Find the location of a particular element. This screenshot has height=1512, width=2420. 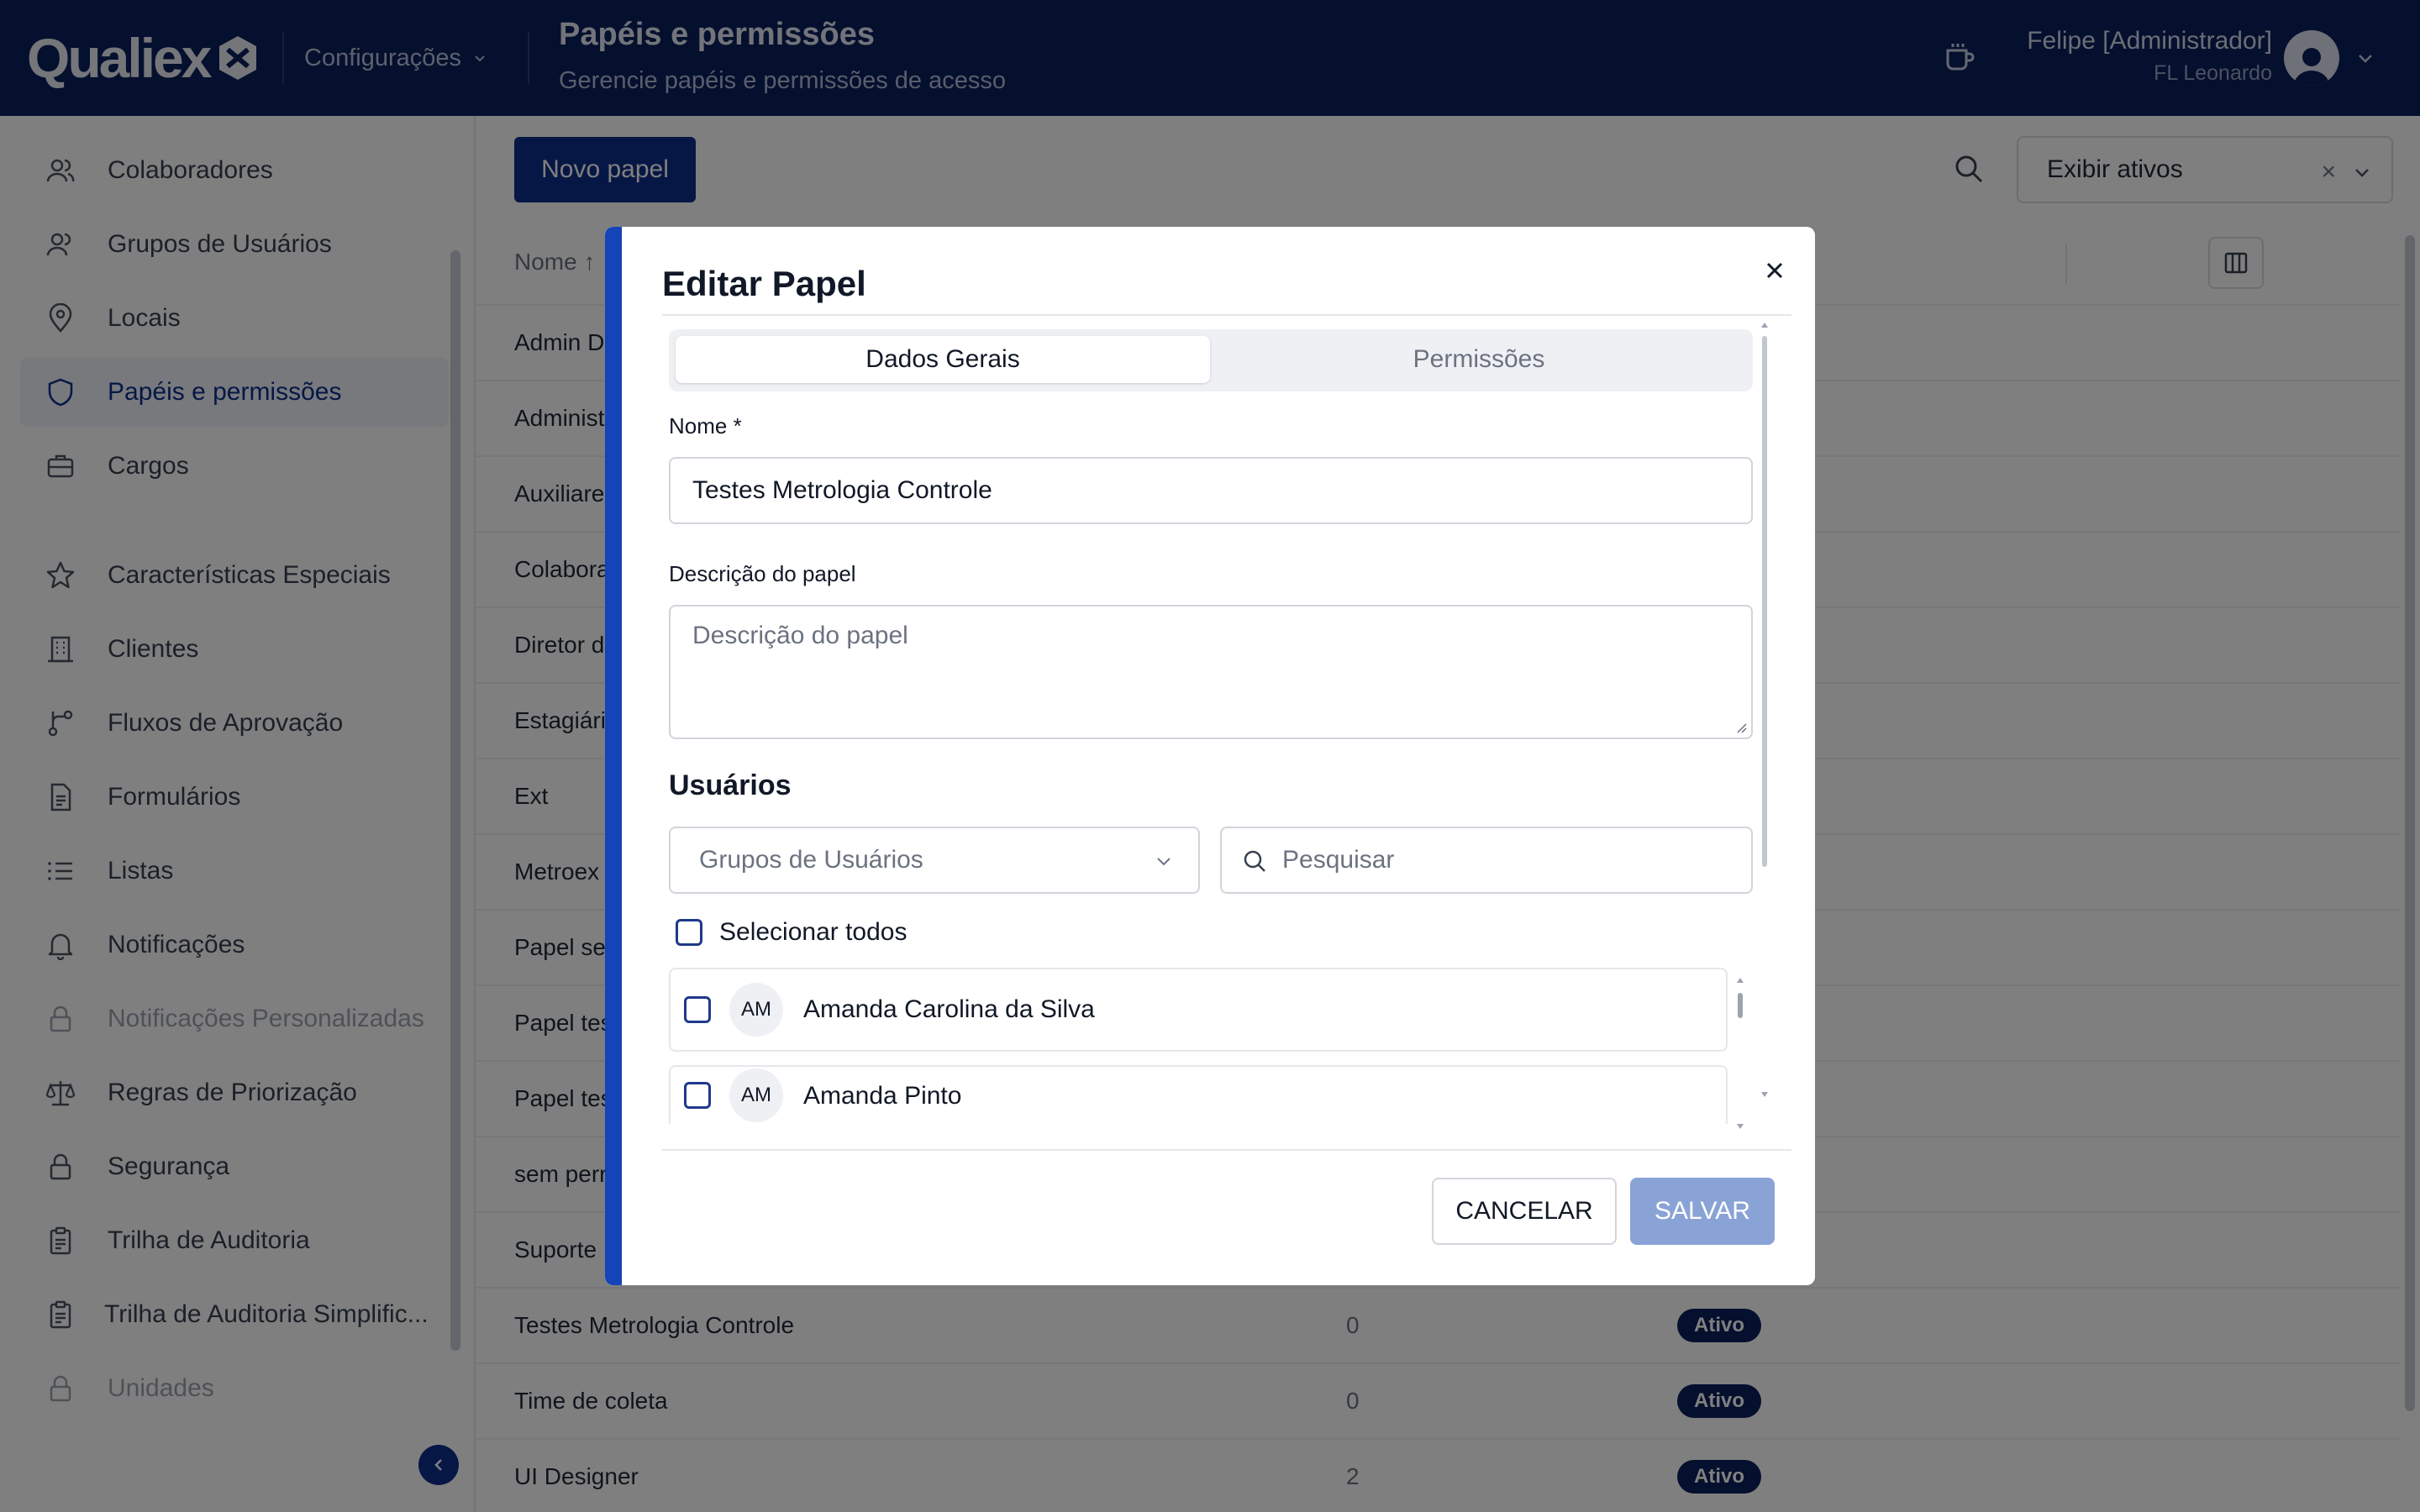

search-icon is located at coordinates (1255, 861).